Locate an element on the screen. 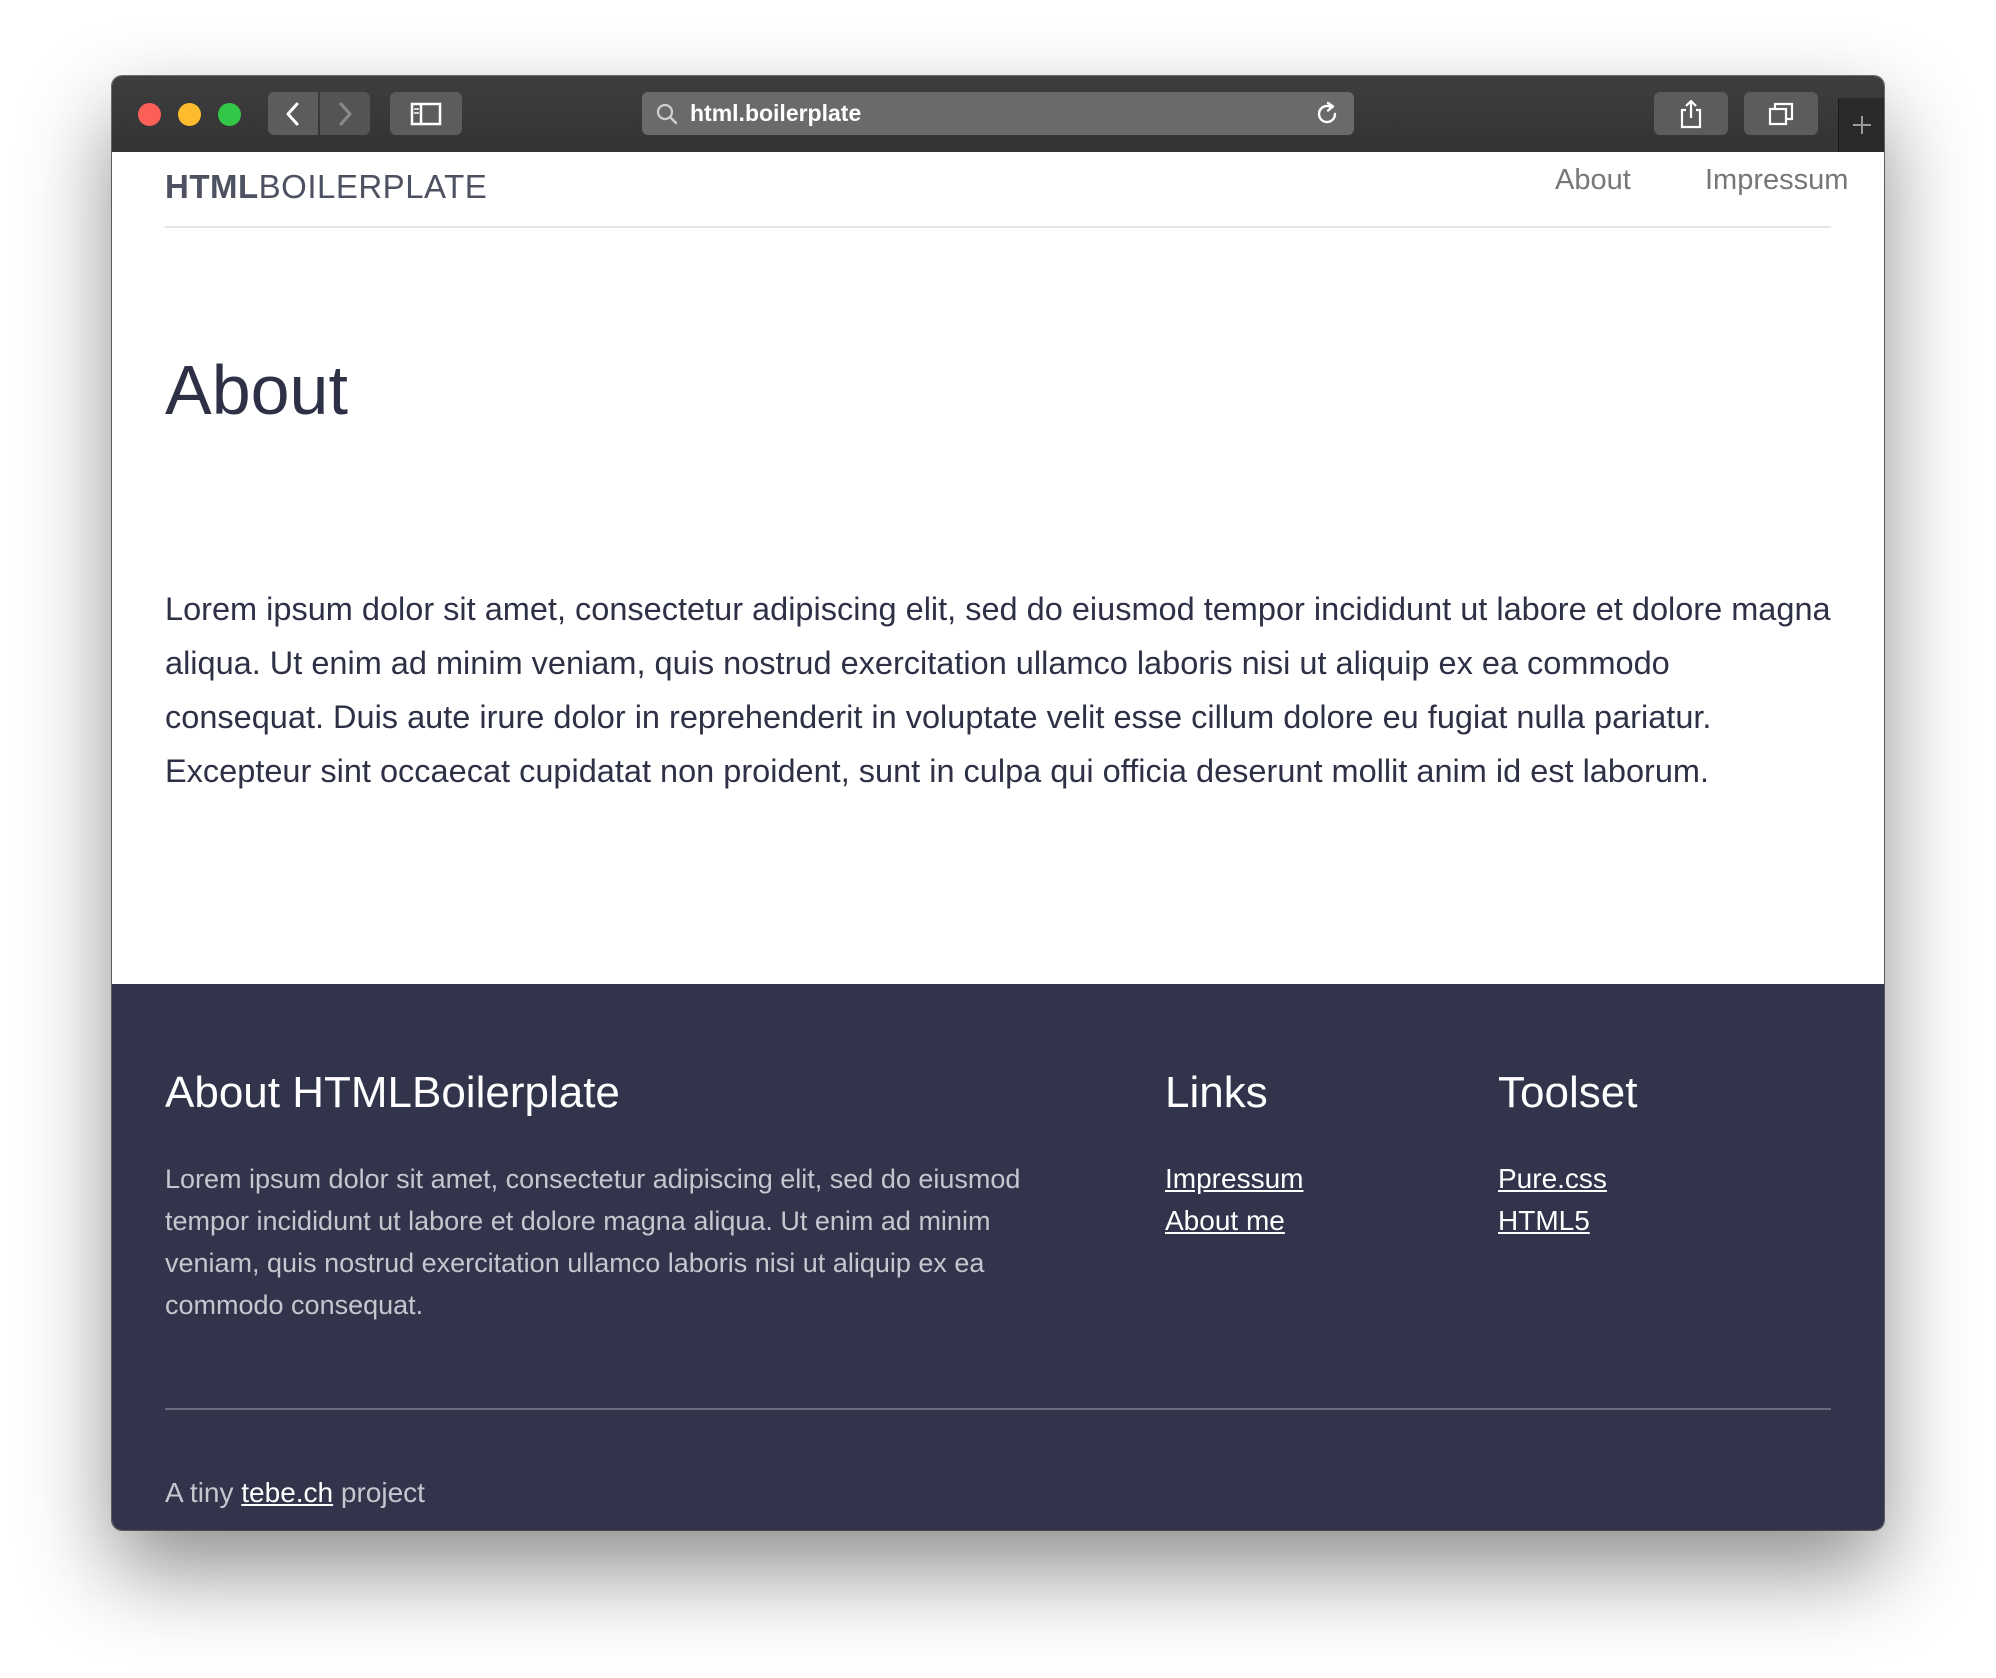  url-text: html.boilerplate is located at coordinates (776, 113).